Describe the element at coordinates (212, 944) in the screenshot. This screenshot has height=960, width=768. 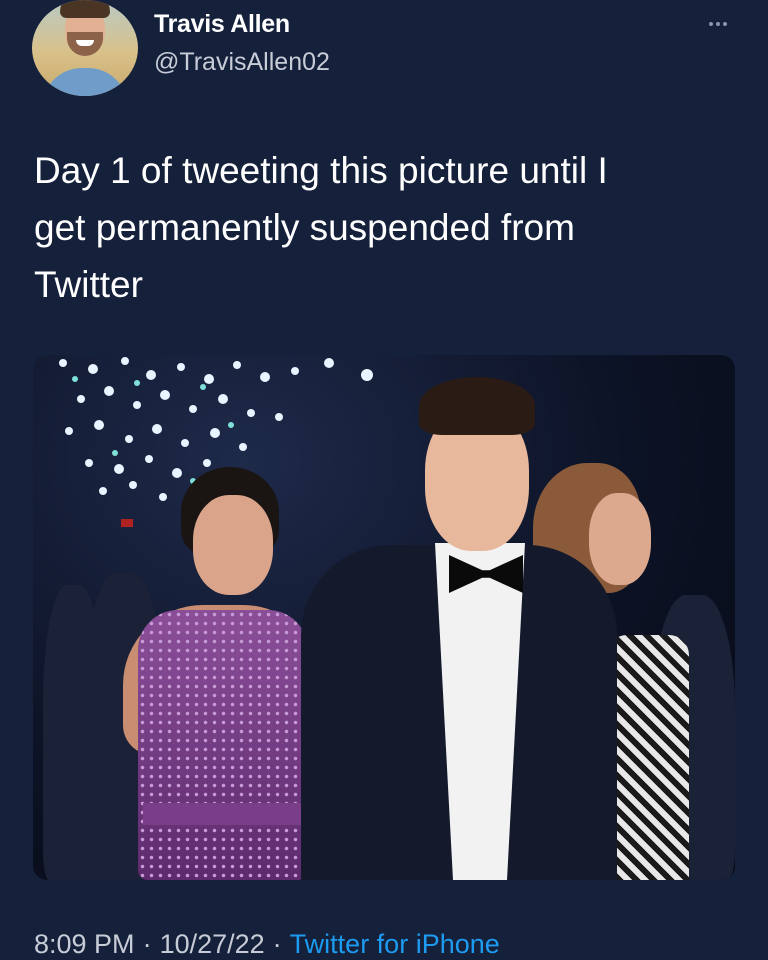
I see `tweet-date: 10/27/22` at that location.